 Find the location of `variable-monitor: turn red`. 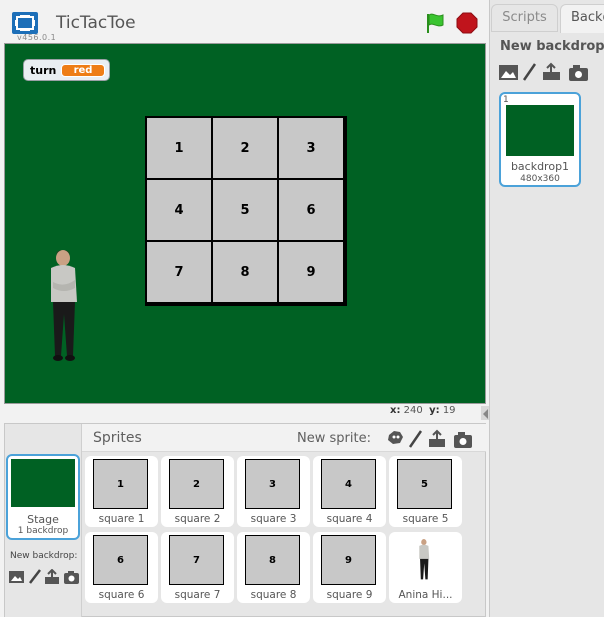

variable-monitor: turn red is located at coordinates (66, 70).